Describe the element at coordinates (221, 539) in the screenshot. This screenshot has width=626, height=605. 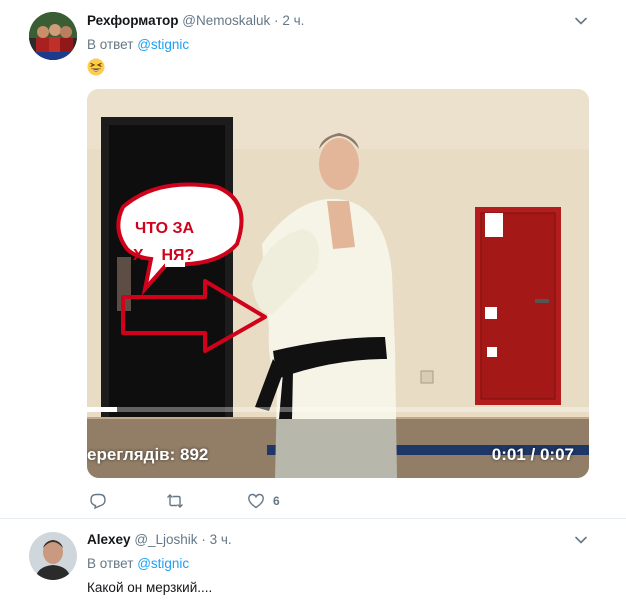
I see `timestamp: 3 ч.` at that location.